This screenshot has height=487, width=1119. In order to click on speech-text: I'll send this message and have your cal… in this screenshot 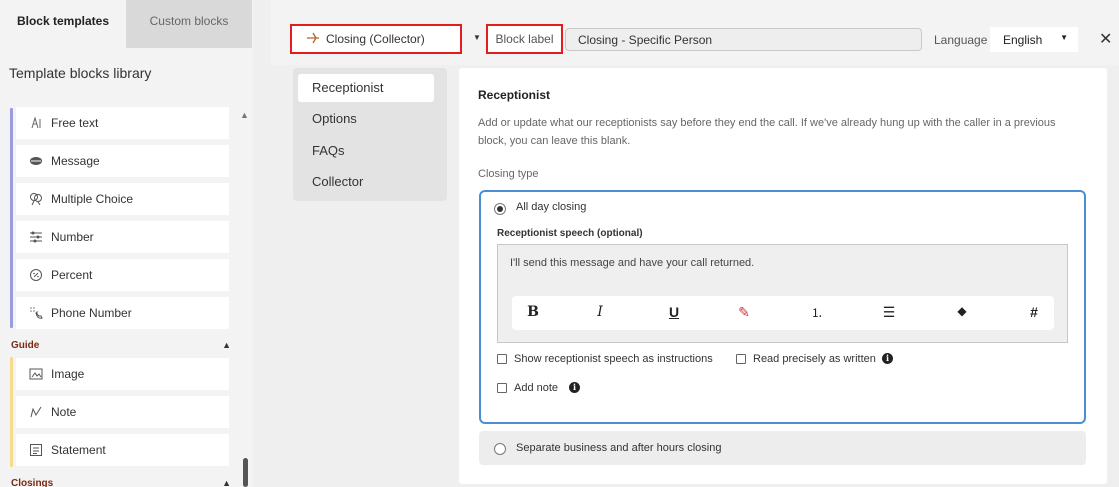, I will do `click(632, 263)`.